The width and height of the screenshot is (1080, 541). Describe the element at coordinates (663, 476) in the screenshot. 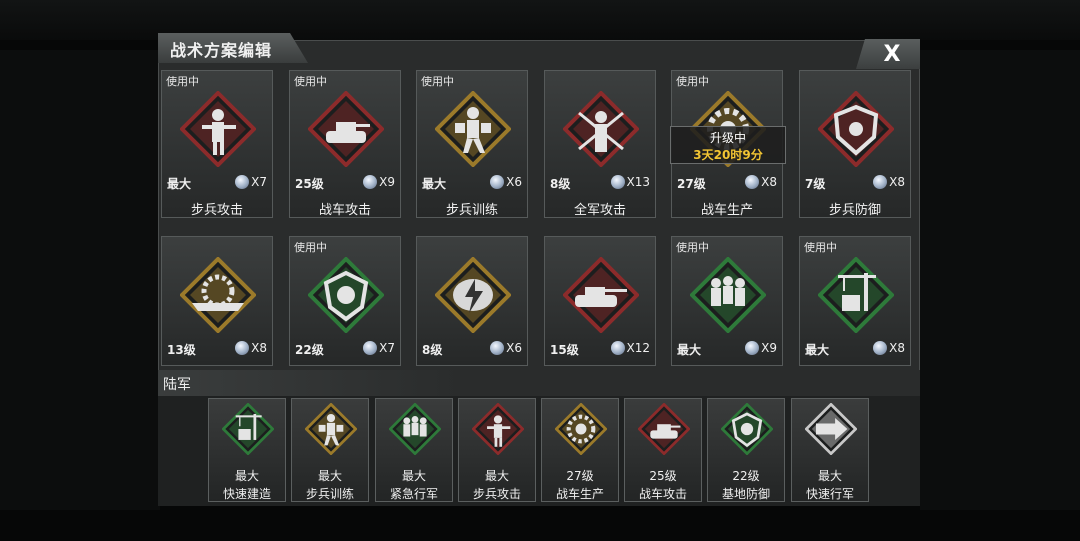

I see `slot-level: 25级` at that location.